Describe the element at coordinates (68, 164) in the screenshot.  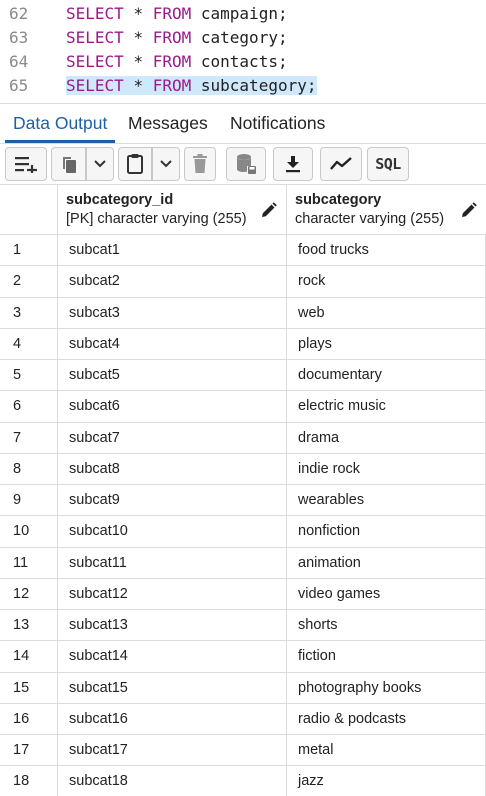
I see `copy-button` at that location.